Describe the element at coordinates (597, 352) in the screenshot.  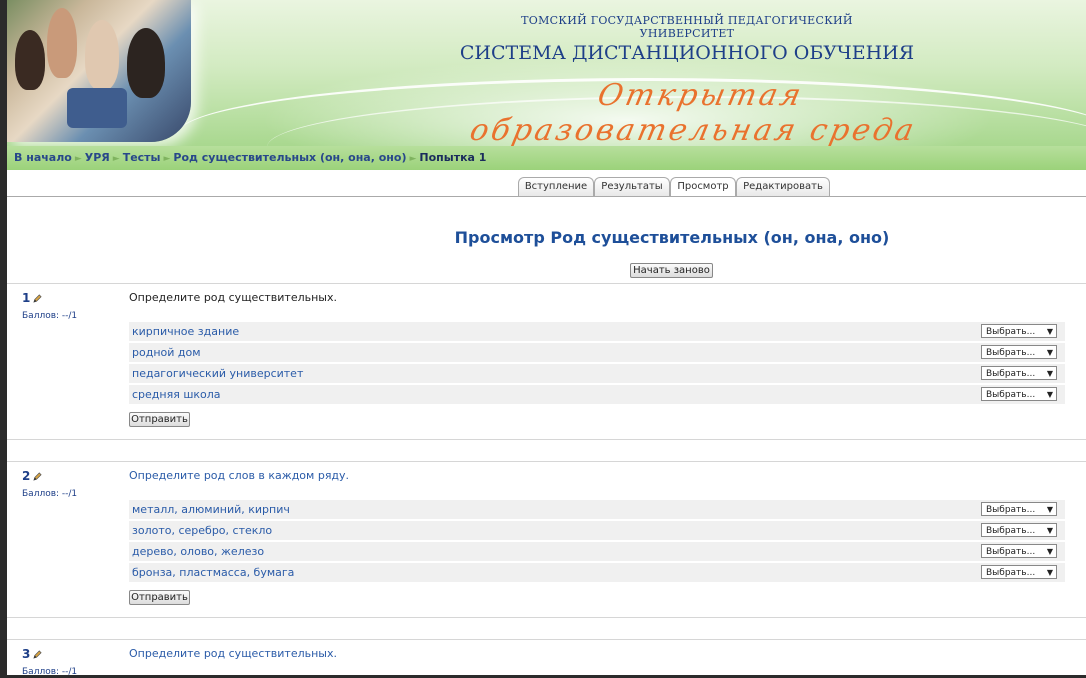
I see `match-row: родной дом Выбрать... ▼` at that location.